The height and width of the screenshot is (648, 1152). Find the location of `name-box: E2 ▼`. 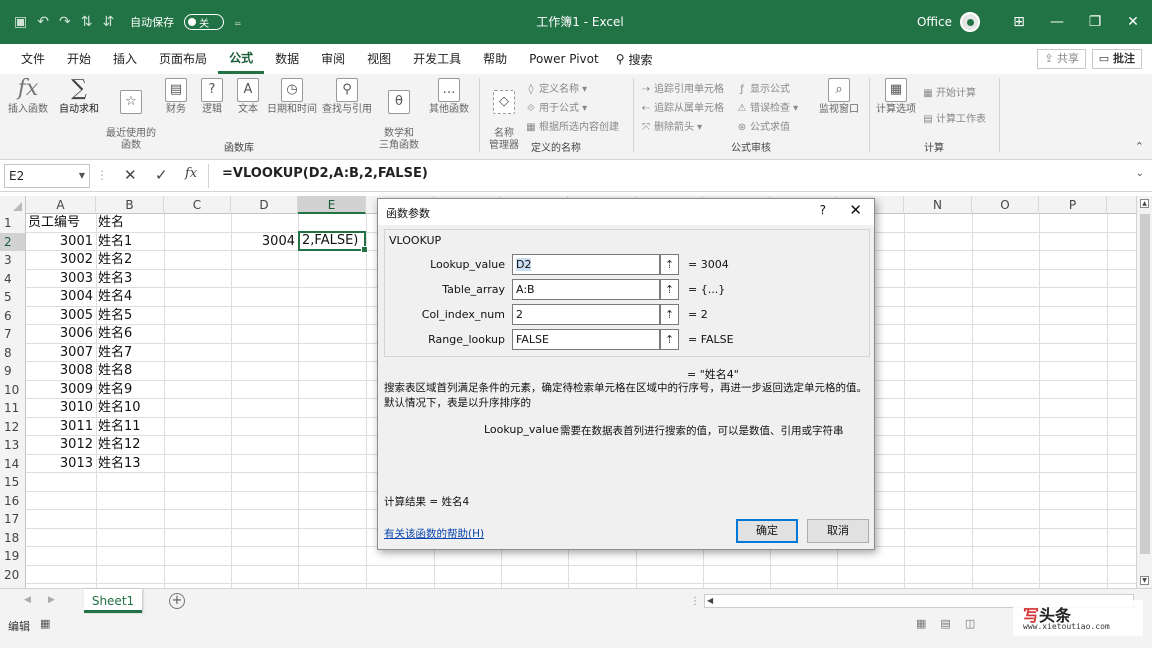

name-box: E2 ▼ is located at coordinates (47, 176).